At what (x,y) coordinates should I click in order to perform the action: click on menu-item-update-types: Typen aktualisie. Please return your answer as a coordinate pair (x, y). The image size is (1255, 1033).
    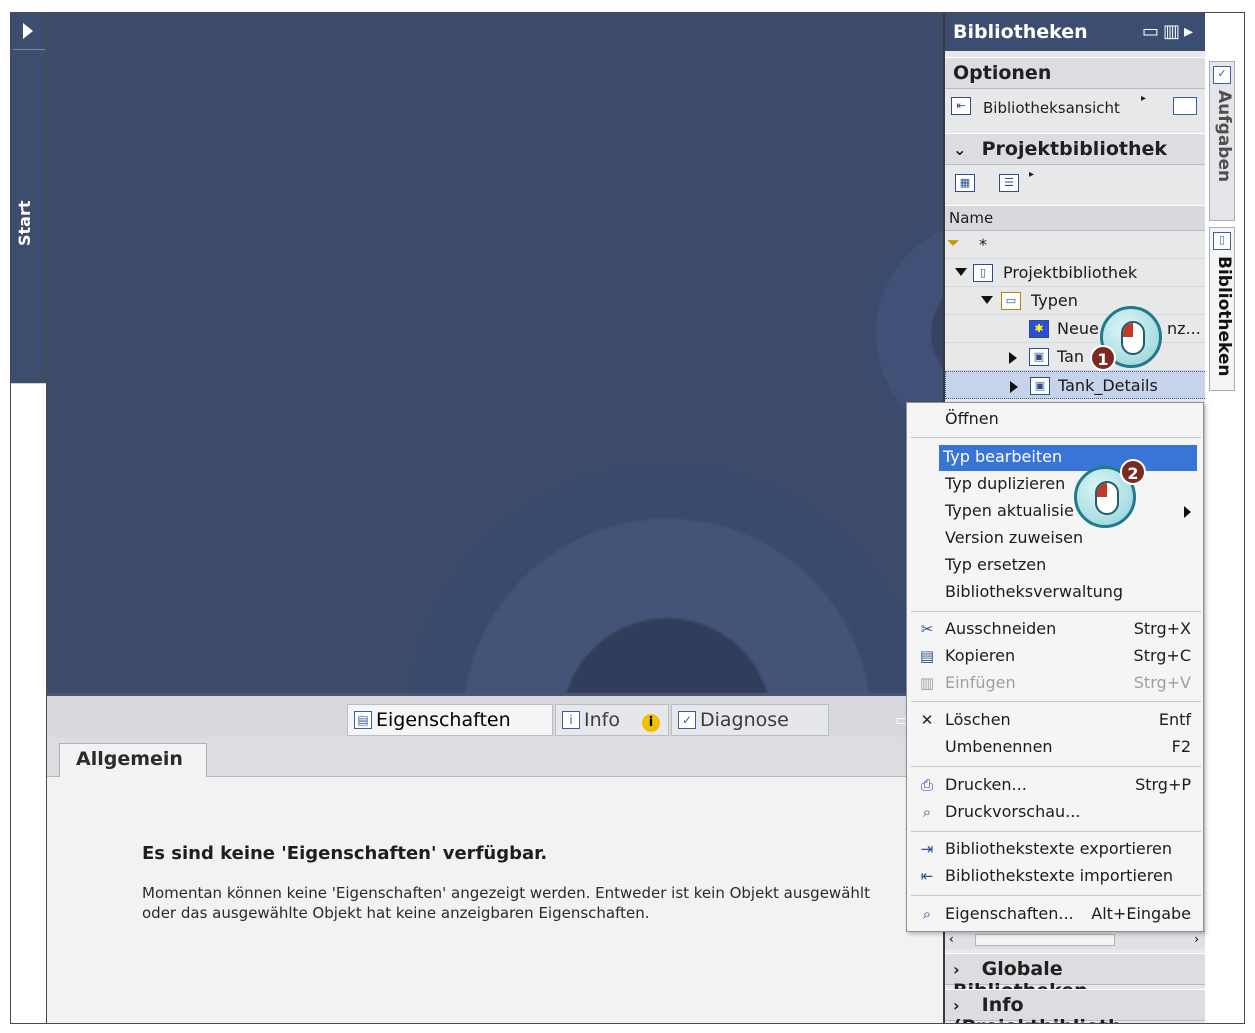
    Looking at the image, I should click on (1055, 512).